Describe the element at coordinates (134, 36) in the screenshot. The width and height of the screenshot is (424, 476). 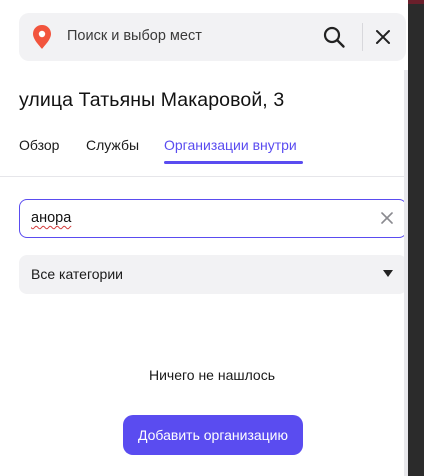
I see `search-input: Поиск и выбор мест` at that location.